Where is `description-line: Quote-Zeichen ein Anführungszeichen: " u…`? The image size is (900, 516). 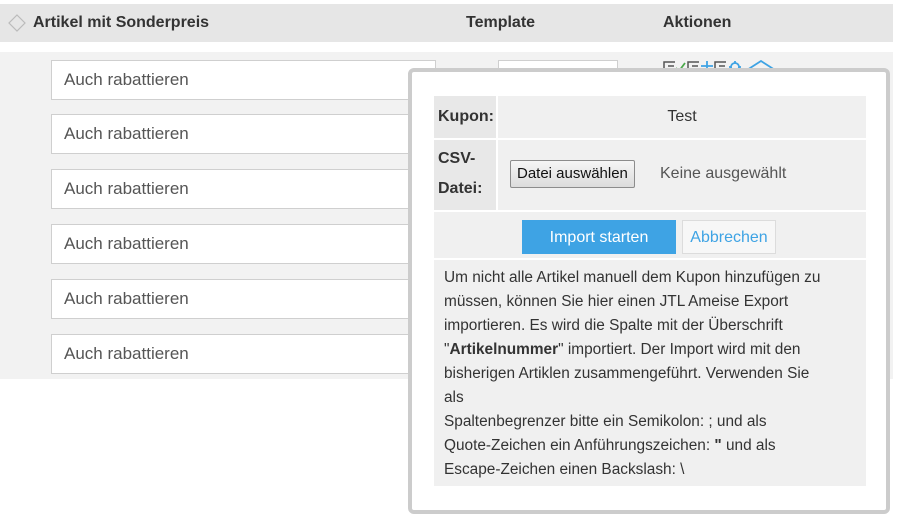
description-line: Quote-Zeichen ein Anführungszeichen: " u… is located at coordinates (655, 446).